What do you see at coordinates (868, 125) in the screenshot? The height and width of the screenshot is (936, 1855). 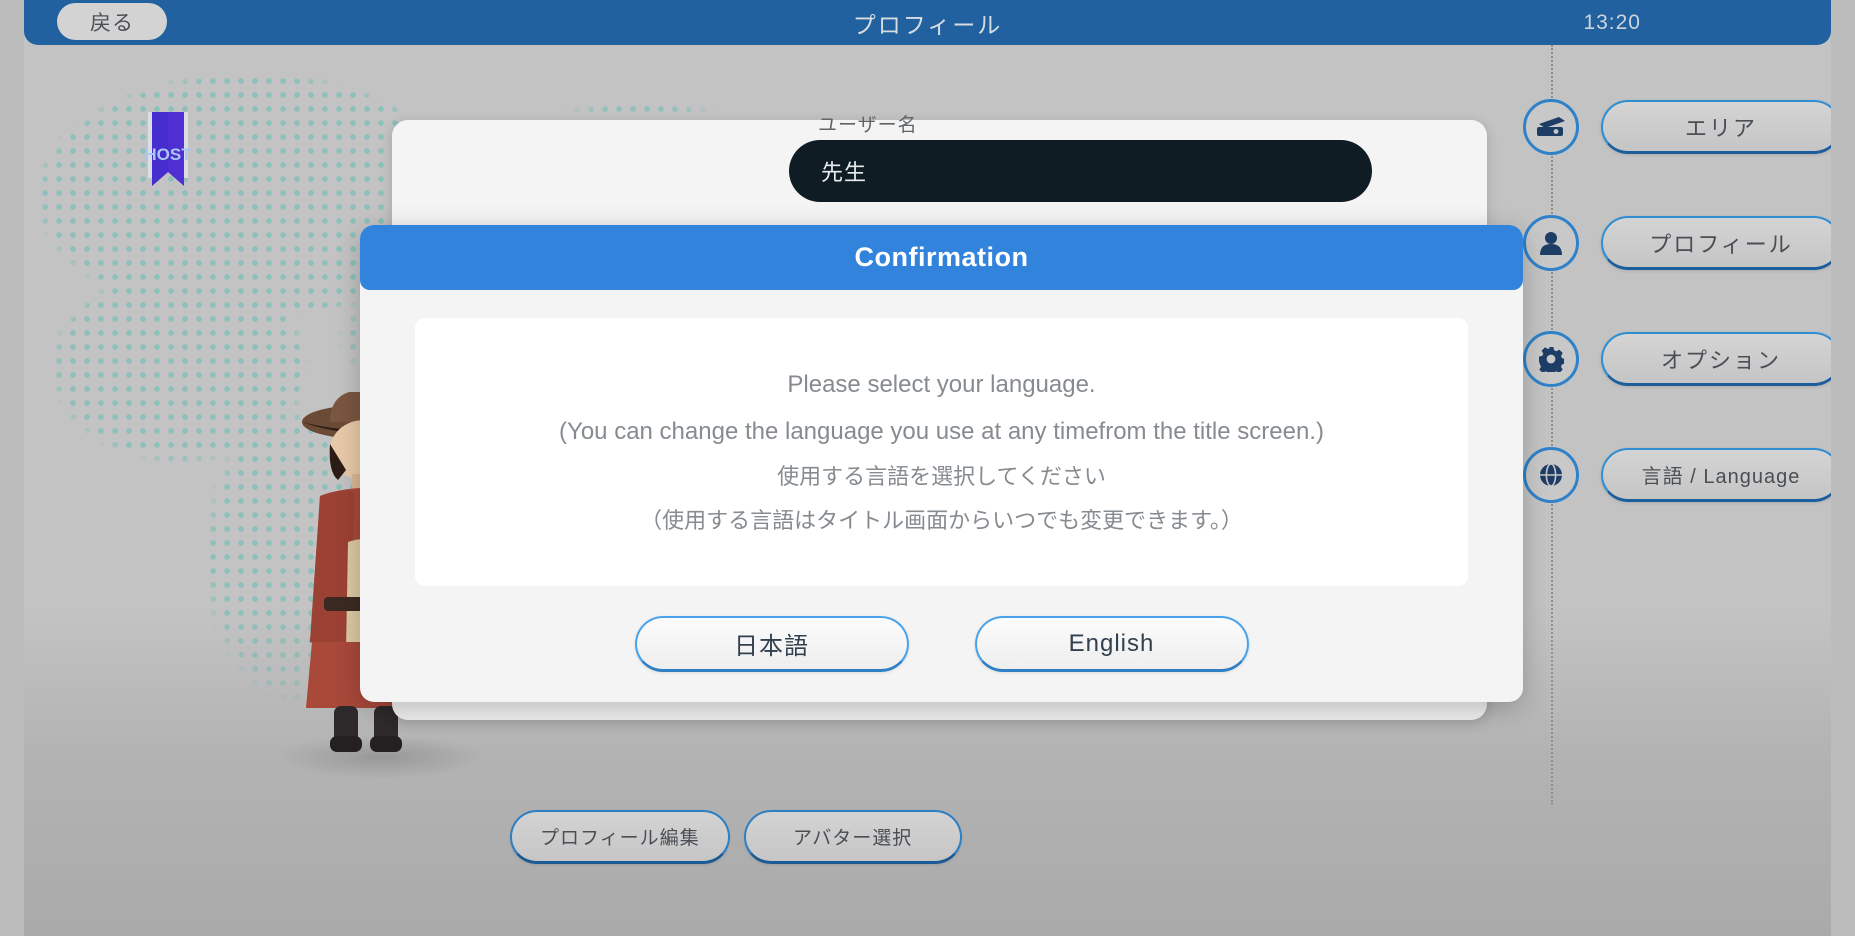 I see `username-label: ユーザー名` at bounding box center [868, 125].